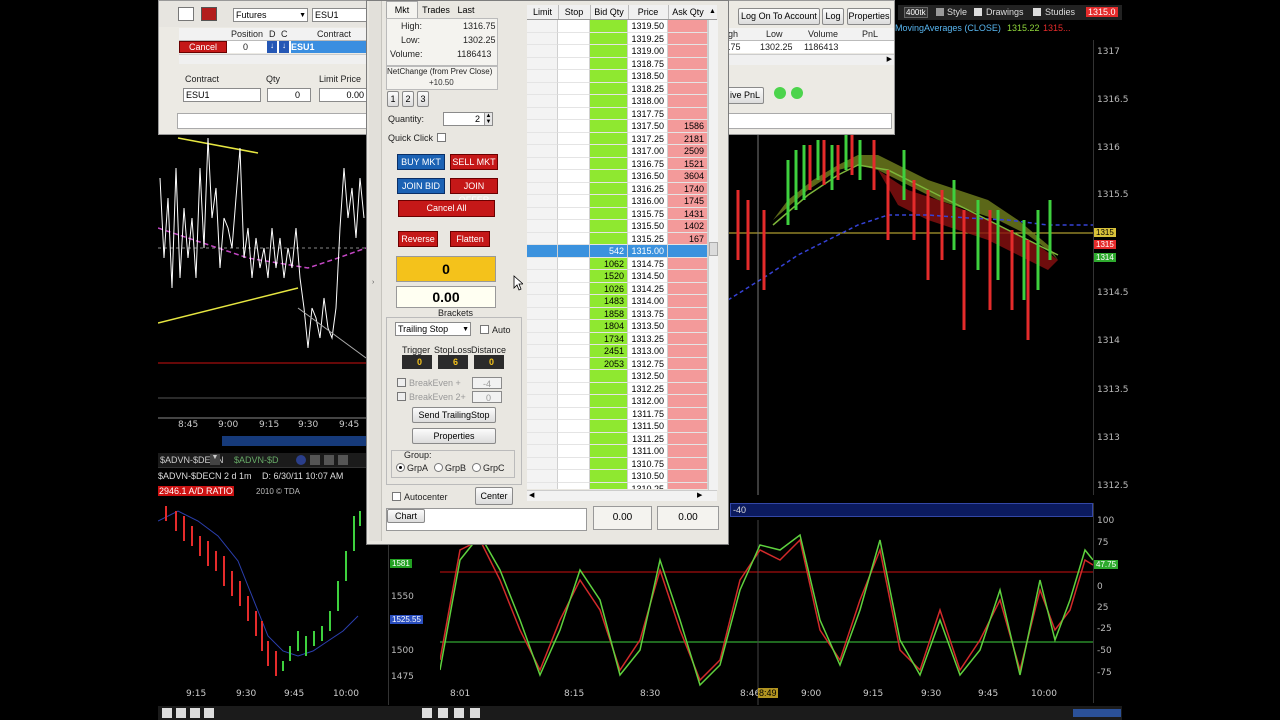  I want to click on ladder-row: 2053 1312.75, so click(622, 363).